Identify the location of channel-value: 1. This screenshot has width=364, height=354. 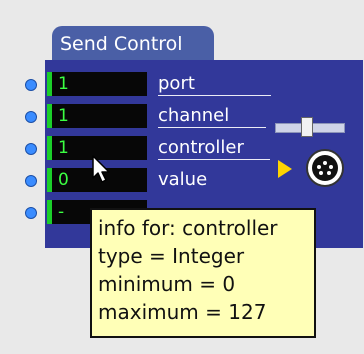
(63, 116).